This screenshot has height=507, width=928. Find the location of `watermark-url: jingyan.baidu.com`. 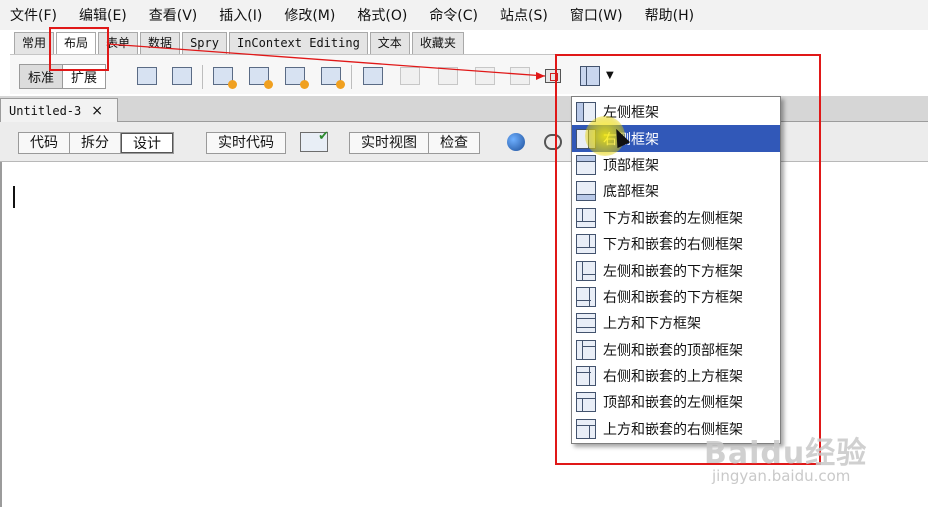

watermark-url: jingyan.baidu.com is located at coordinates (781, 476).